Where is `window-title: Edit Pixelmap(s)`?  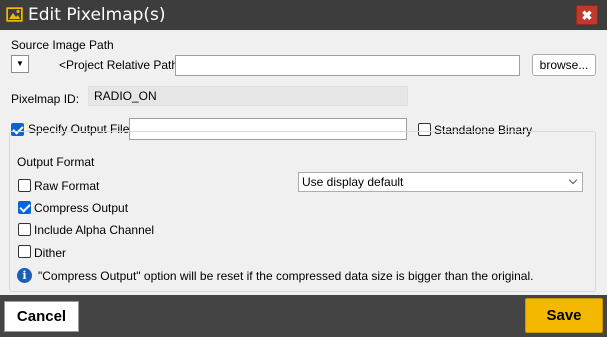
window-title: Edit Pixelmap(s) is located at coordinates (97, 15).